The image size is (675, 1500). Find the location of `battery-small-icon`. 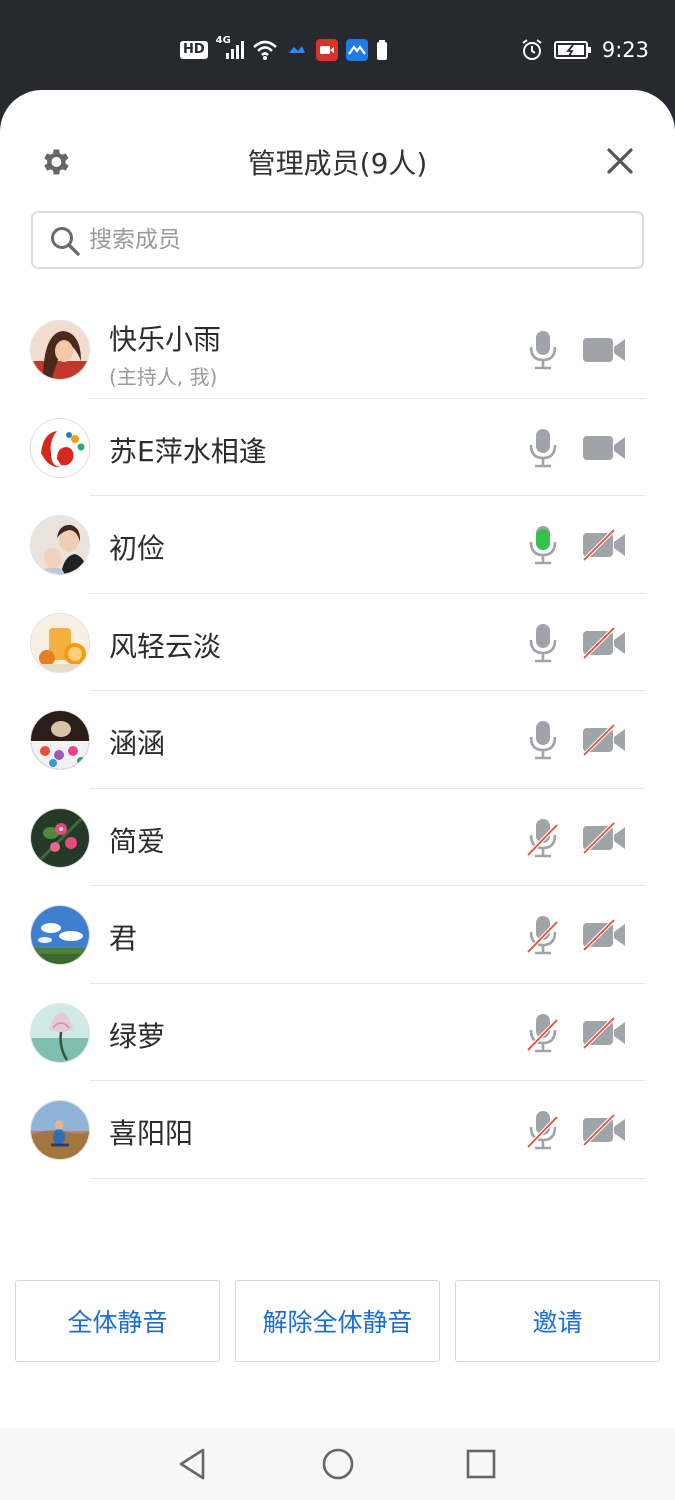

battery-small-icon is located at coordinates (381, 50).